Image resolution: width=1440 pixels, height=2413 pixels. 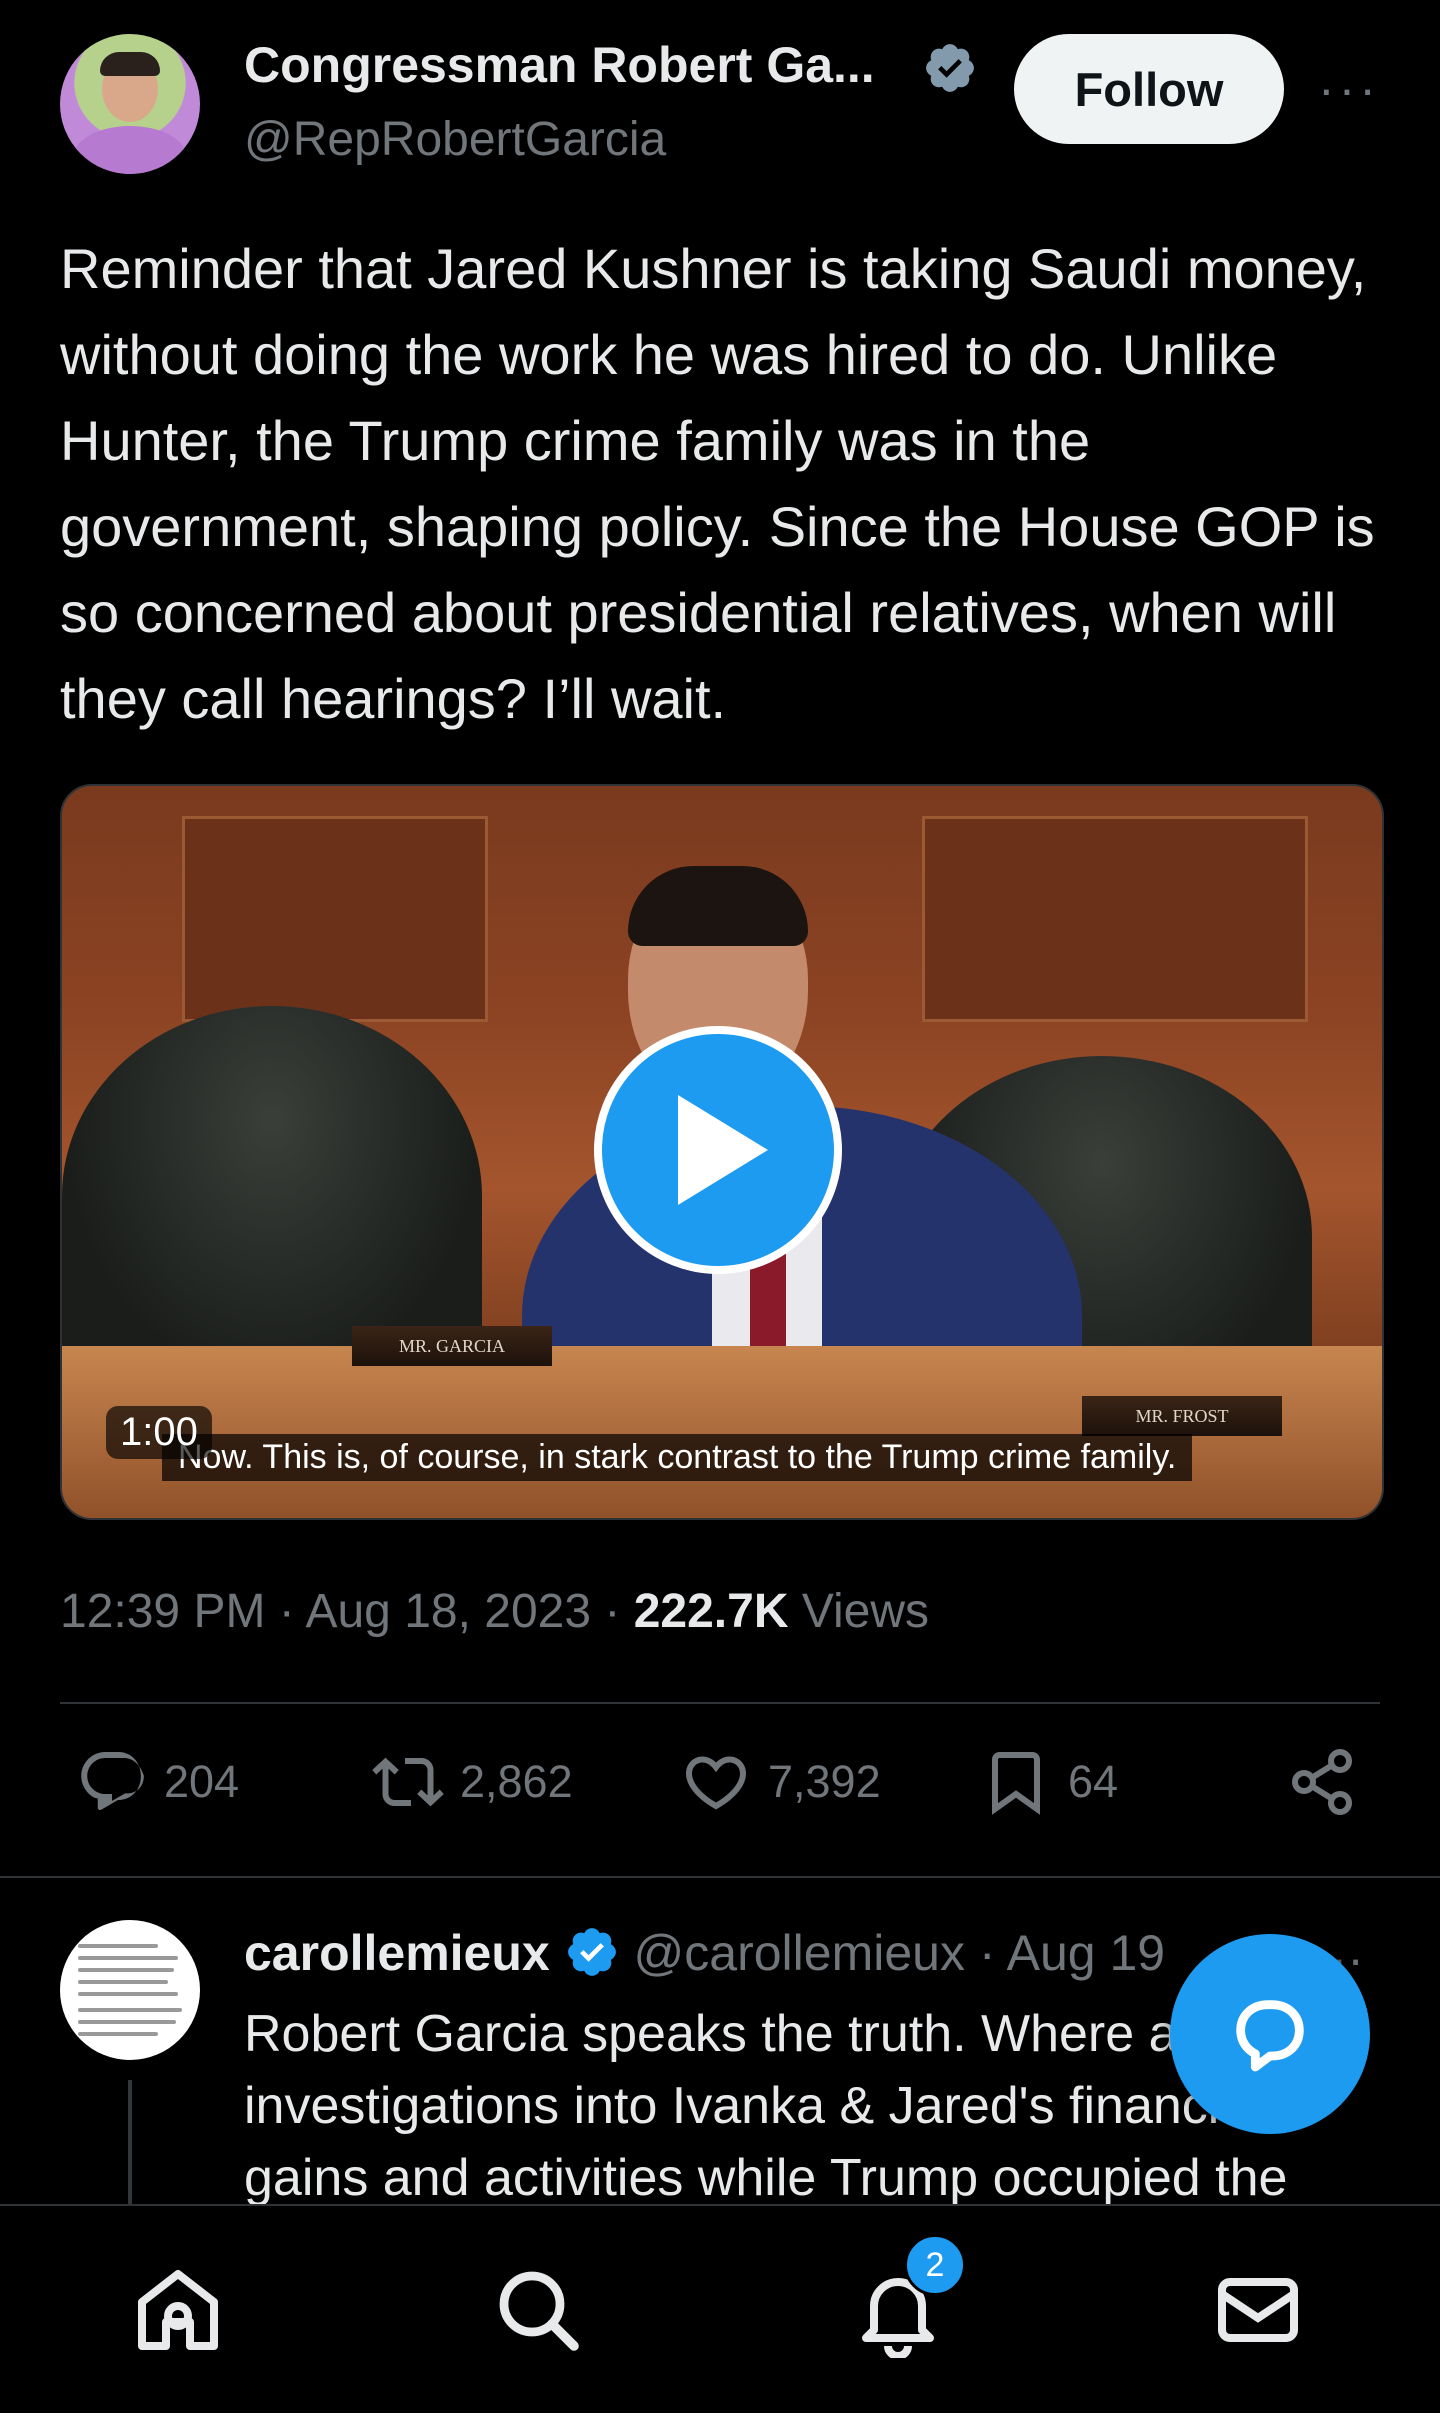 I want to click on reply-avatar, so click(x=130, y=1990).